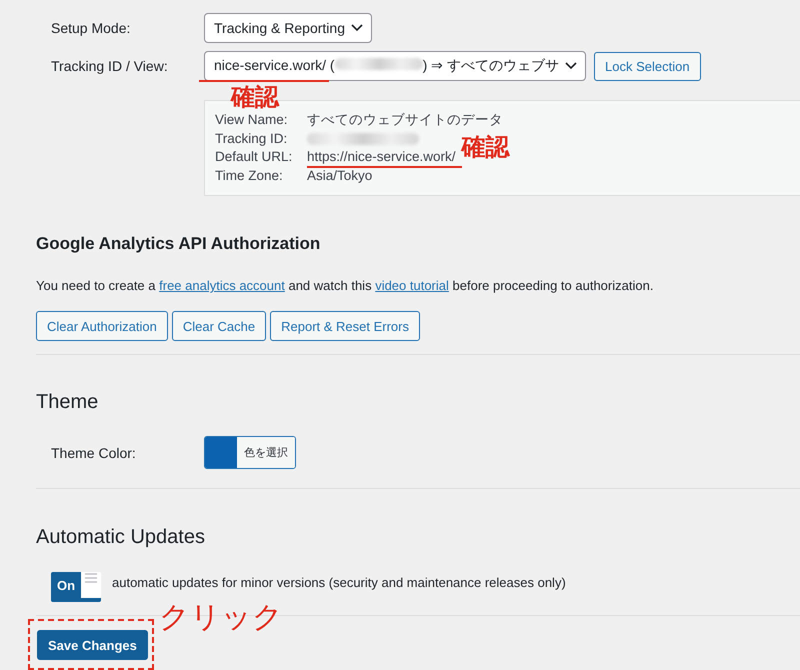 This screenshot has height=670, width=800. What do you see at coordinates (252, 120) in the screenshot?
I see `info-label: View Name:` at bounding box center [252, 120].